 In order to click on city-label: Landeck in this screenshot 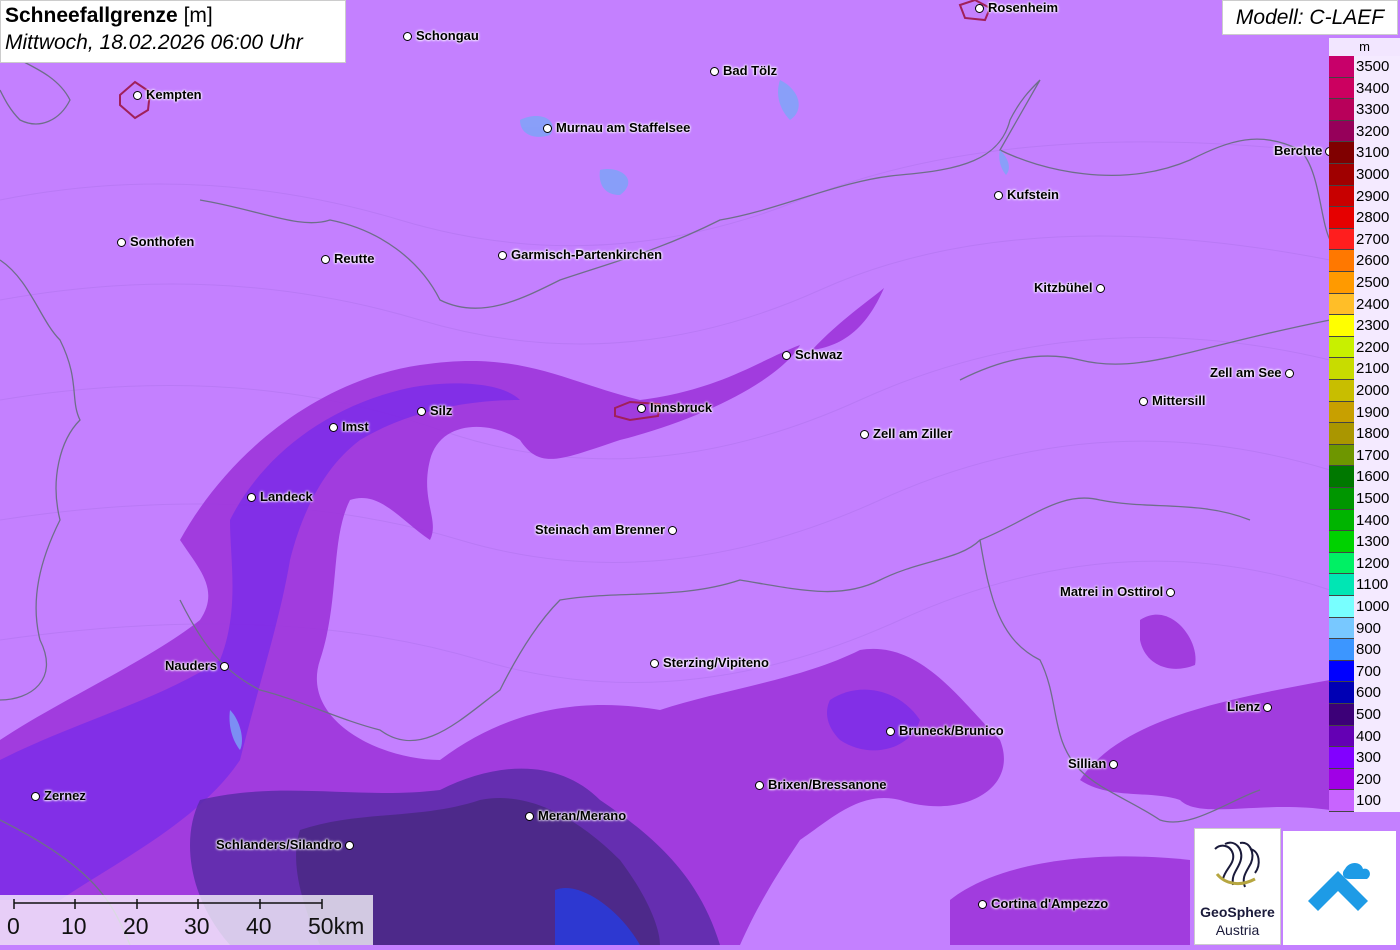, I will do `click(286, 496)`.